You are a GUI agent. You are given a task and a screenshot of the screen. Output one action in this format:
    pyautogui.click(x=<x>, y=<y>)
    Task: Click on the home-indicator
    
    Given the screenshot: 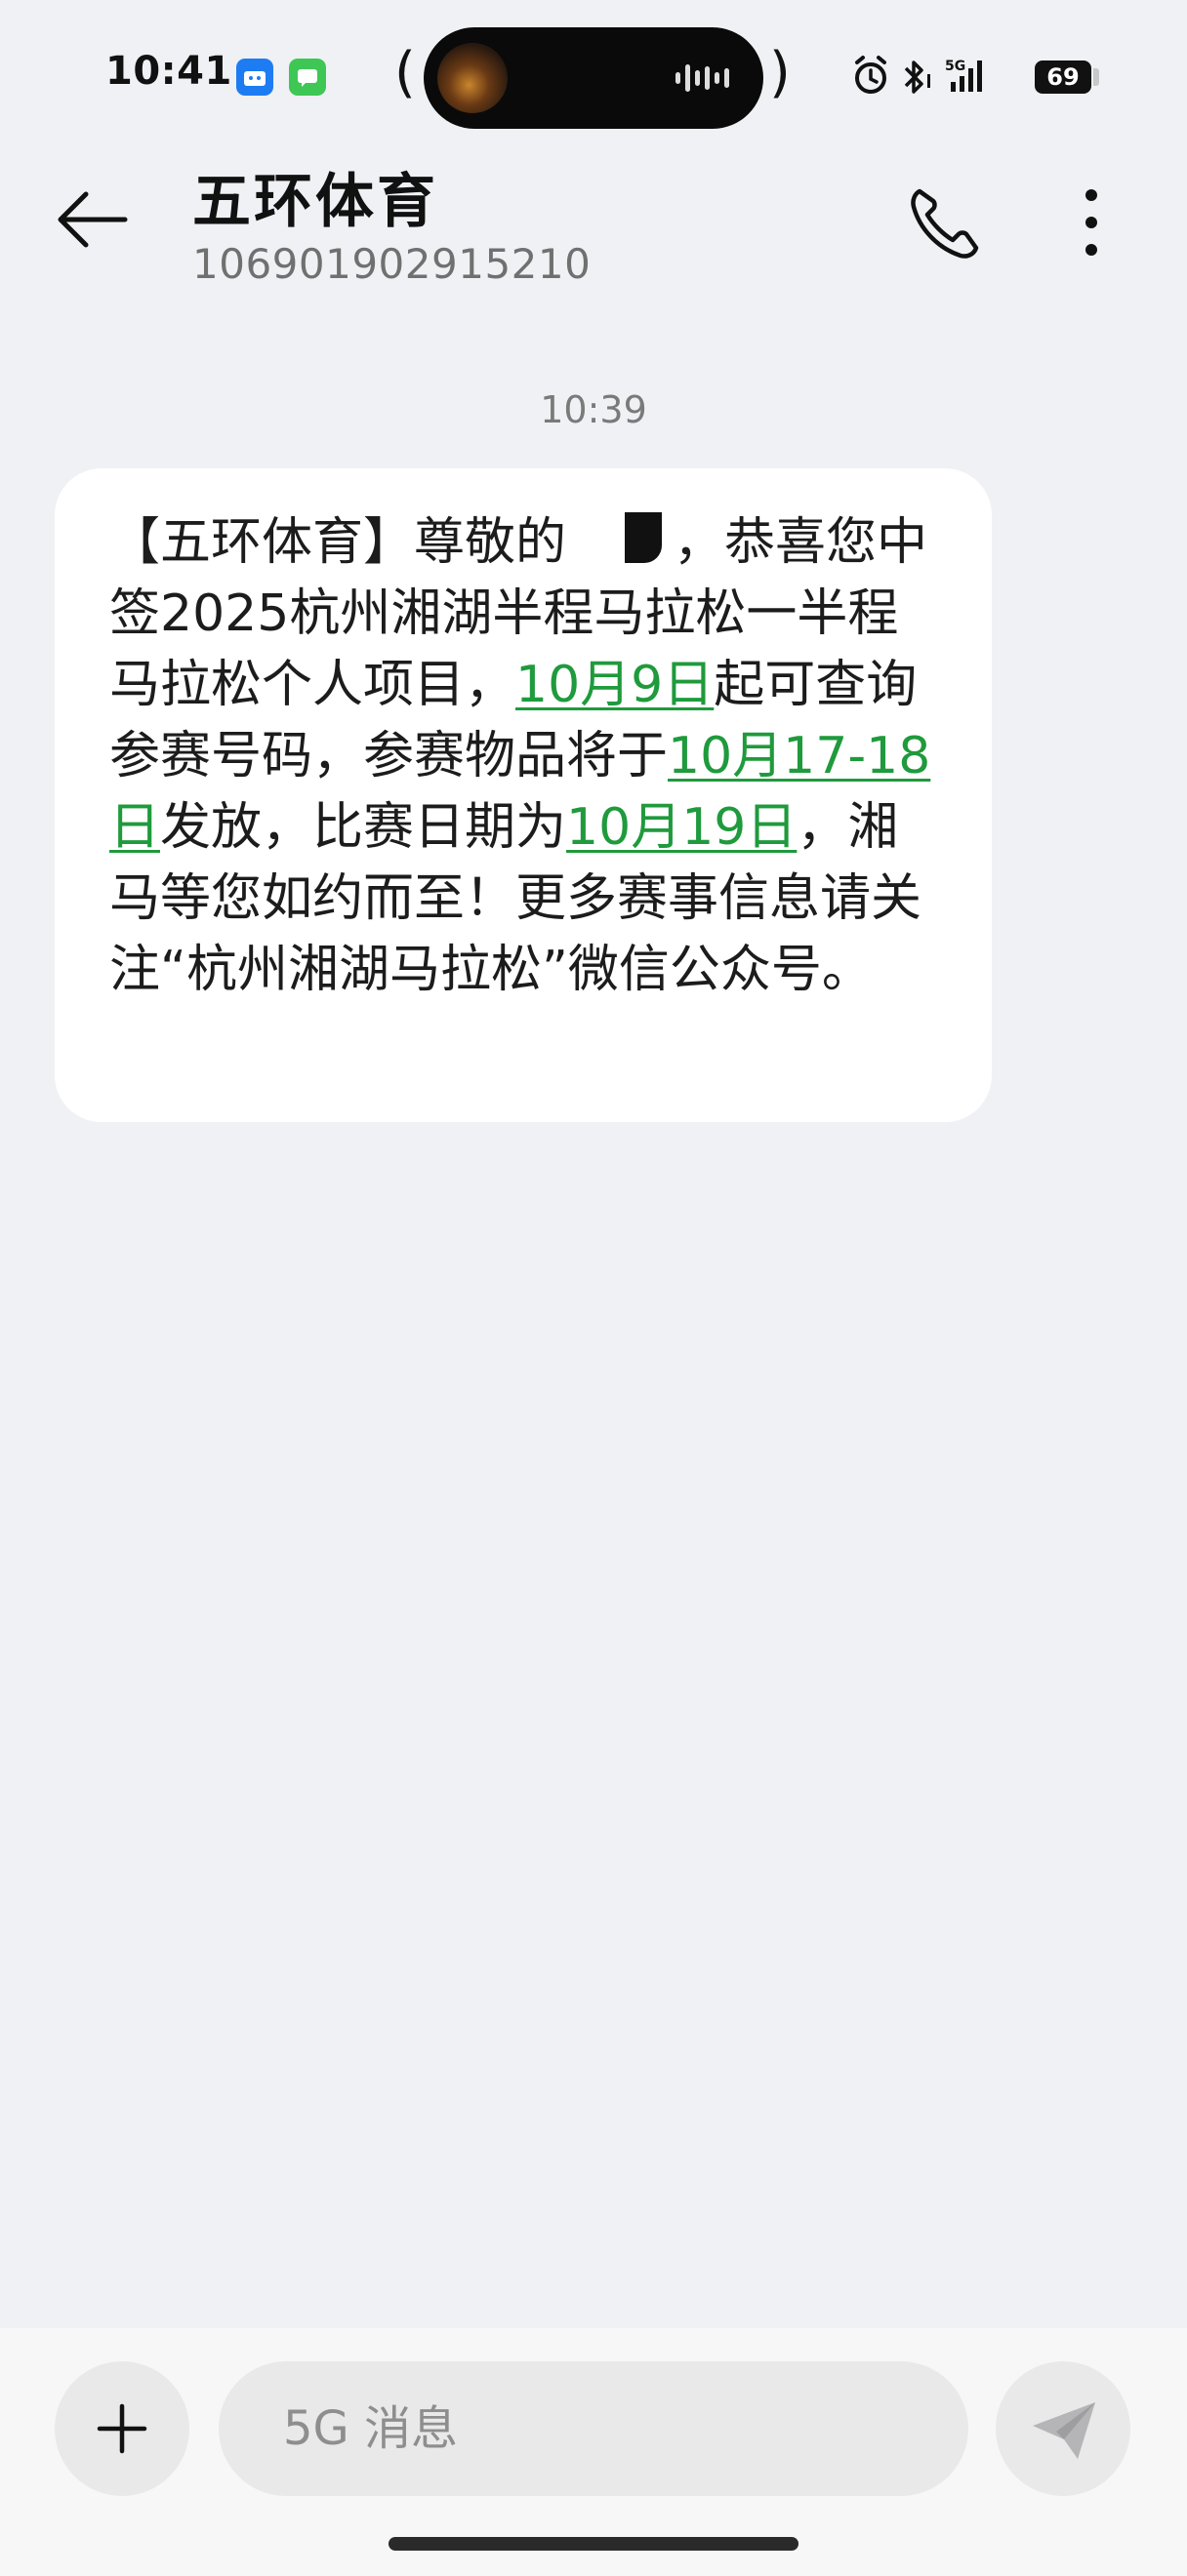 What is the action you would take?
    pyautogui.click(x=593, y=2544)
    